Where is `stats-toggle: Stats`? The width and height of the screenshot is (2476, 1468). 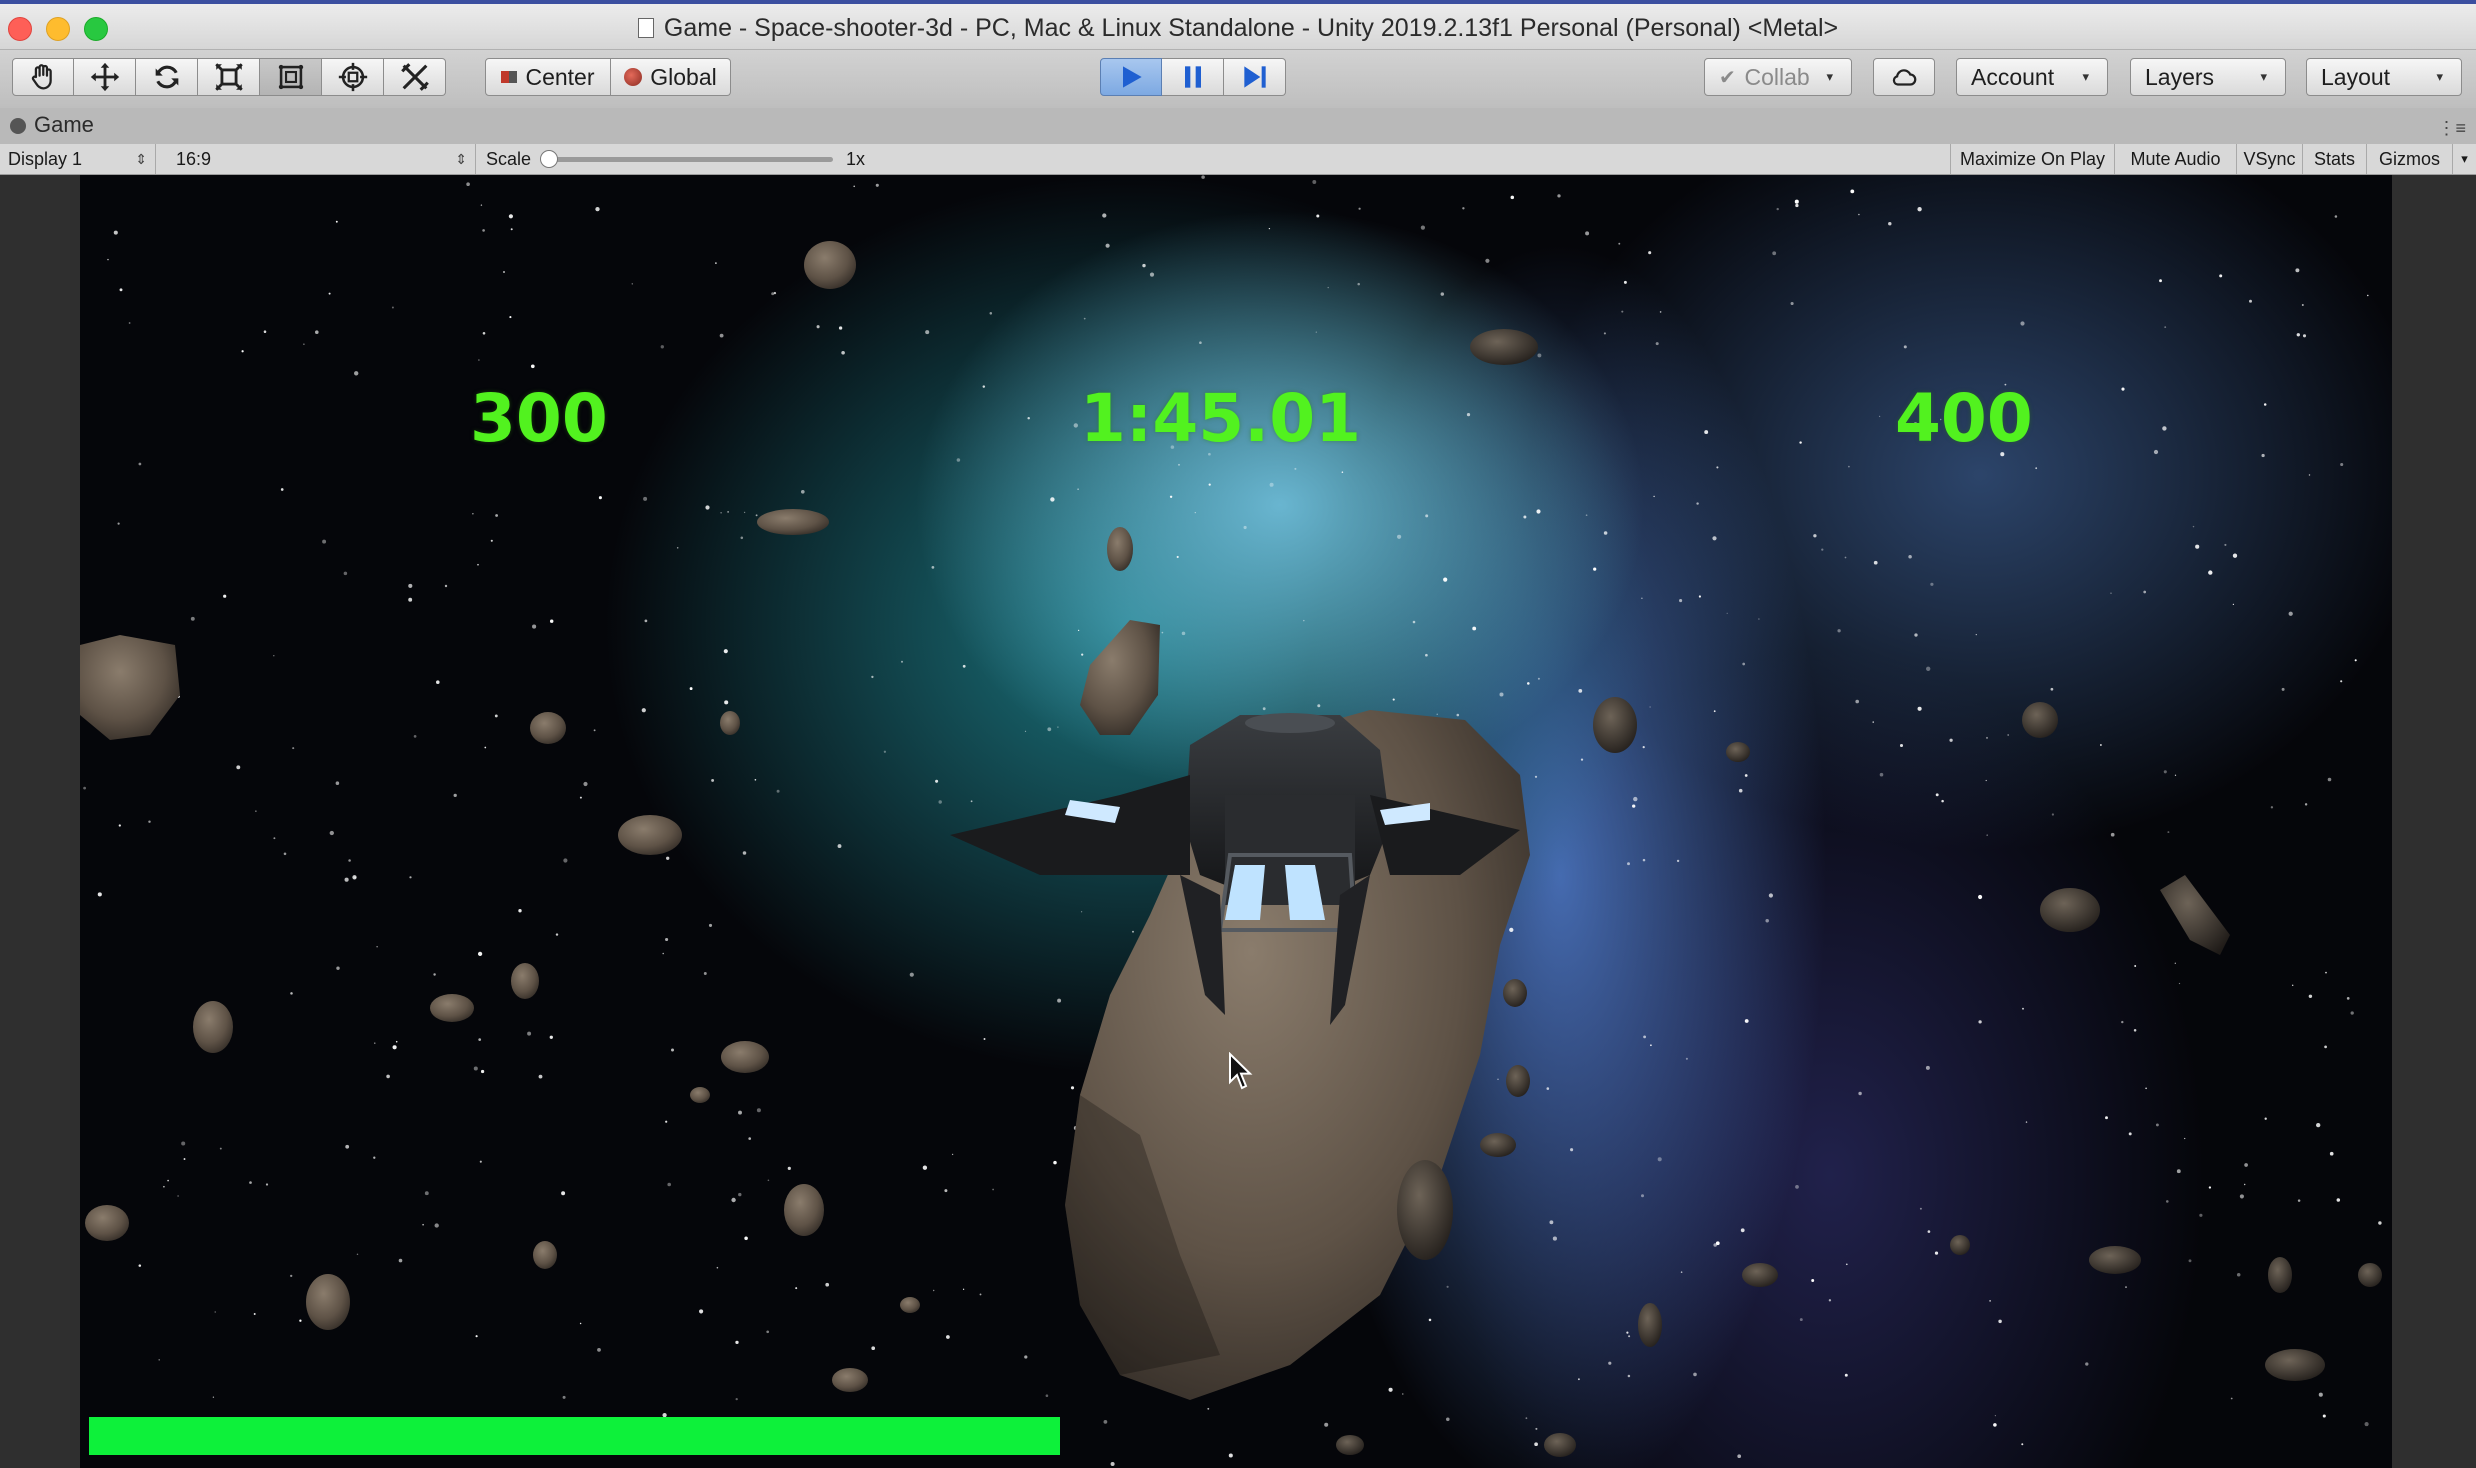
stats-toggle: Stats is located at coordinates (2334, 159).